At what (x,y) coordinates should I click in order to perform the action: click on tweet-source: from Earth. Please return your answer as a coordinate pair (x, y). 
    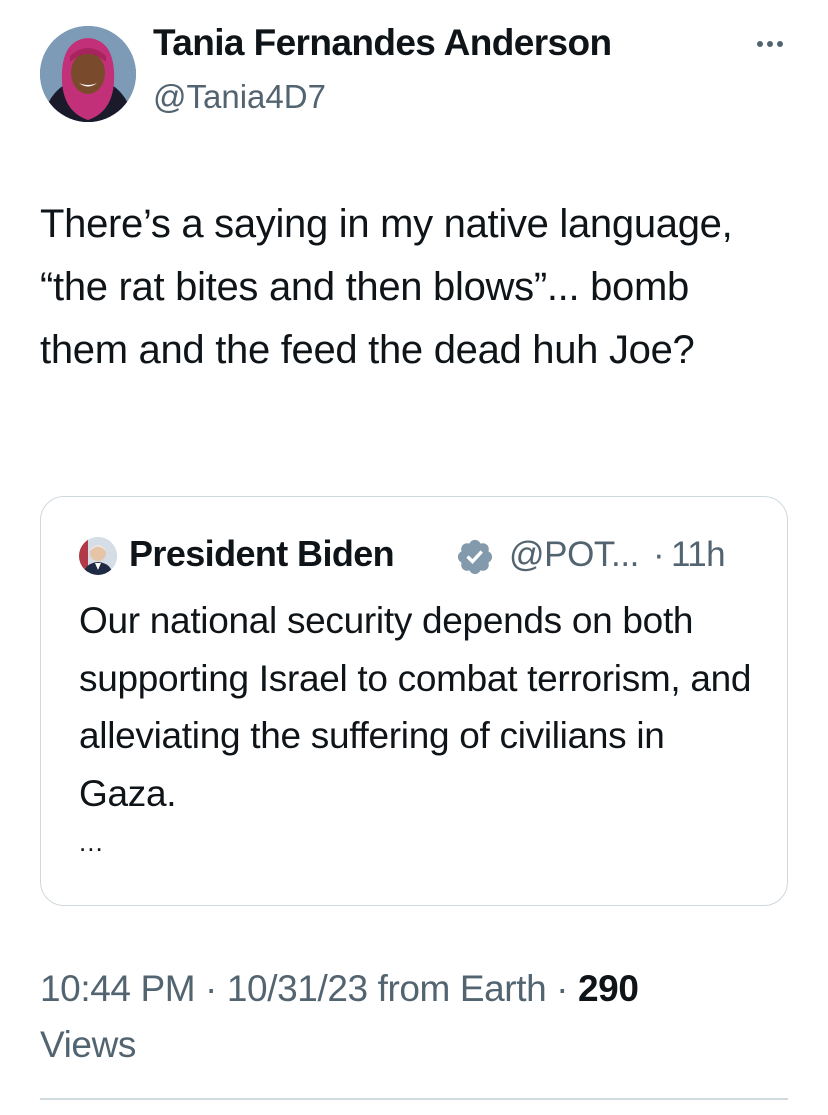
    Looking at the image, I should click on (457, 988).